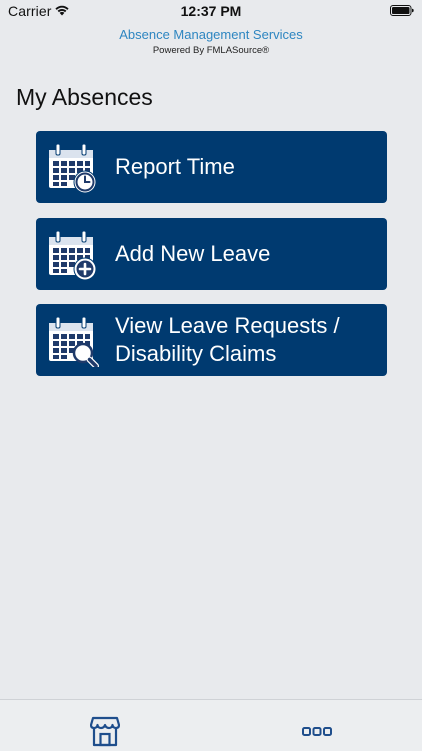 The height and width of the screenshot is (751, 422). I want to click on status-time: 12:37 PM, so click(211, 11).